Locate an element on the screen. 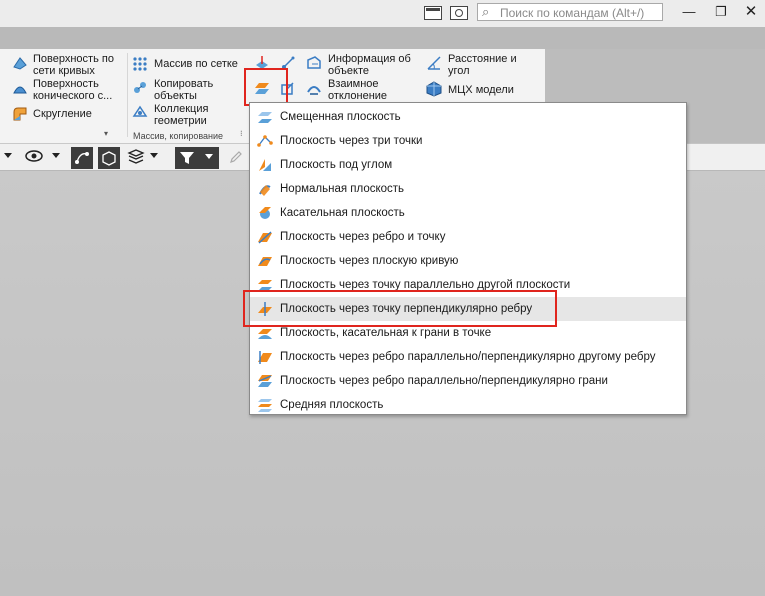  group-options-icon: ⁝ is located at coordinates (241, 133).